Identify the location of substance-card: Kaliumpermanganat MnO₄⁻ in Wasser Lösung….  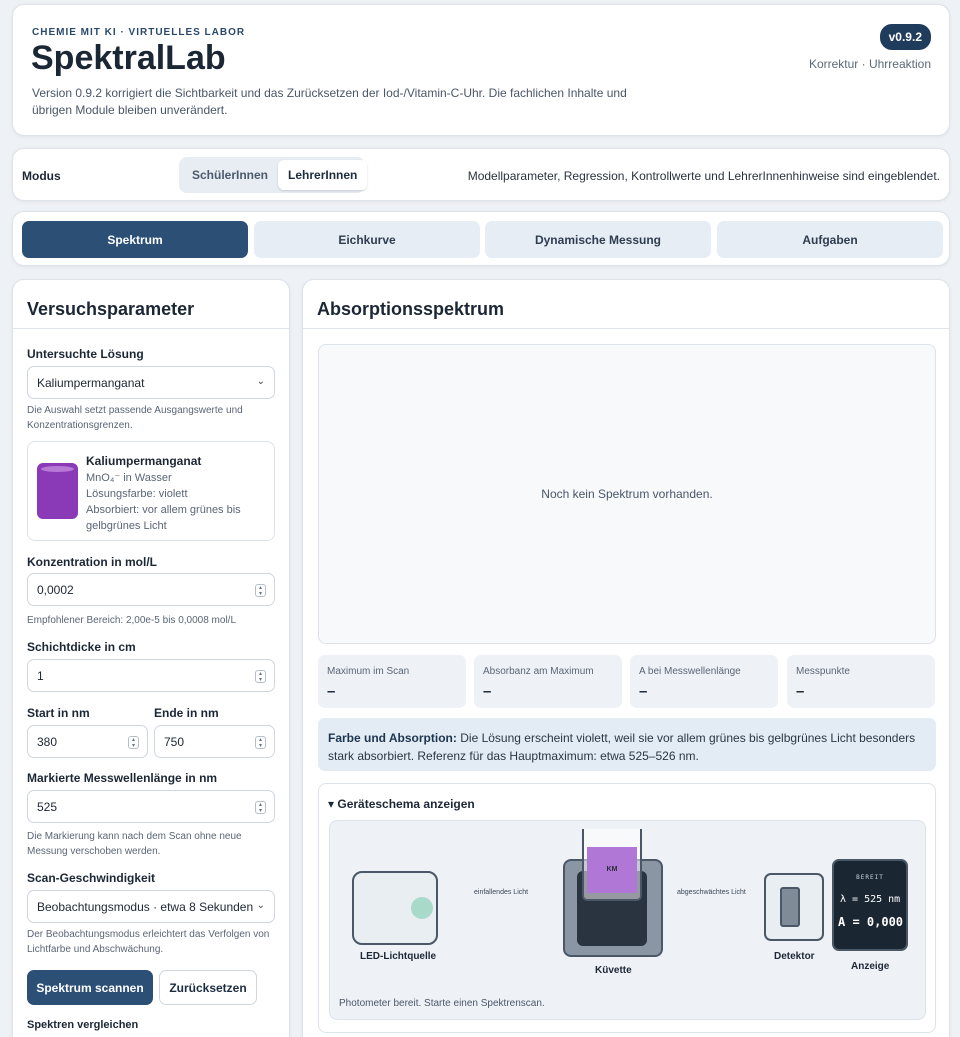
(151, 491).